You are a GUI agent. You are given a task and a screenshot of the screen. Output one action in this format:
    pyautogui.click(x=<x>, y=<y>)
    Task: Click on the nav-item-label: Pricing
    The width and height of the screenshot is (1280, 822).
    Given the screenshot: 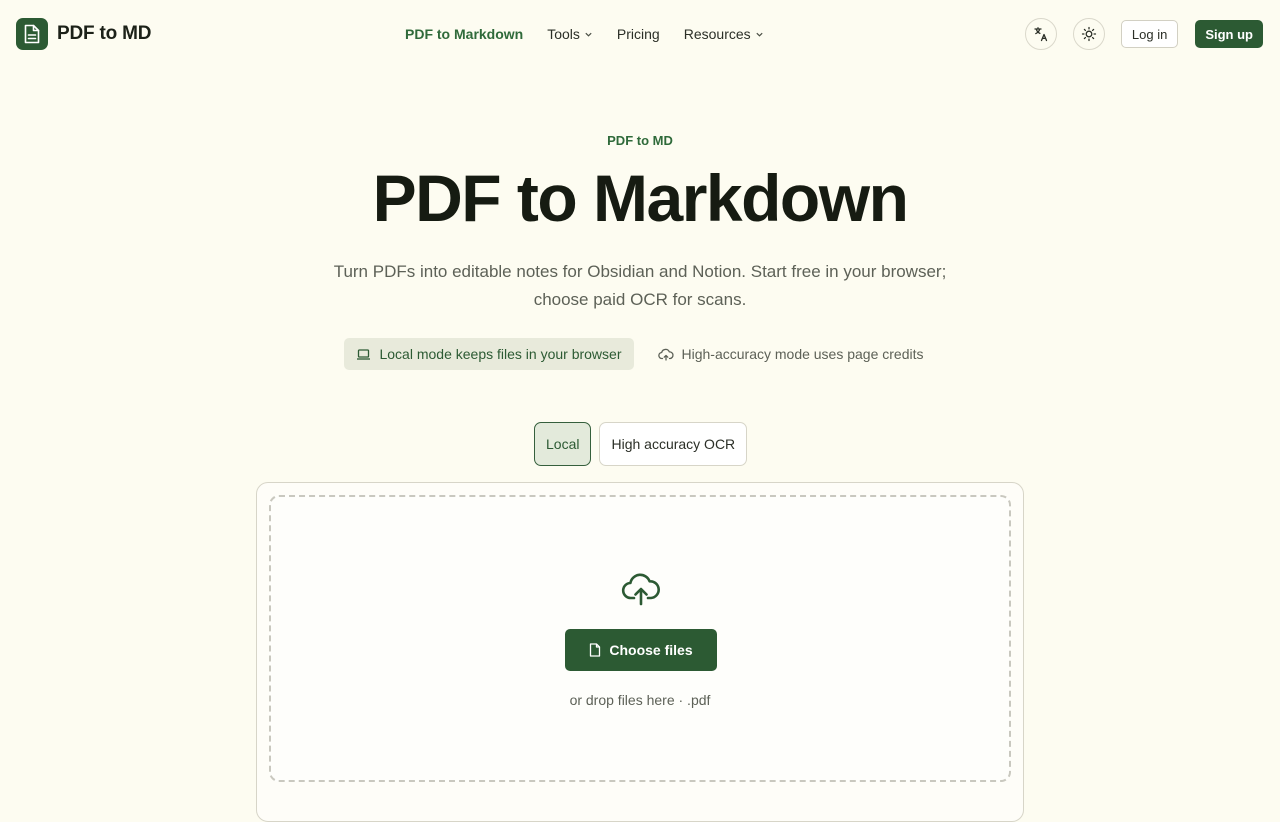 What is the action you would take?
    pyautogui.click(x=638, y=34)
    